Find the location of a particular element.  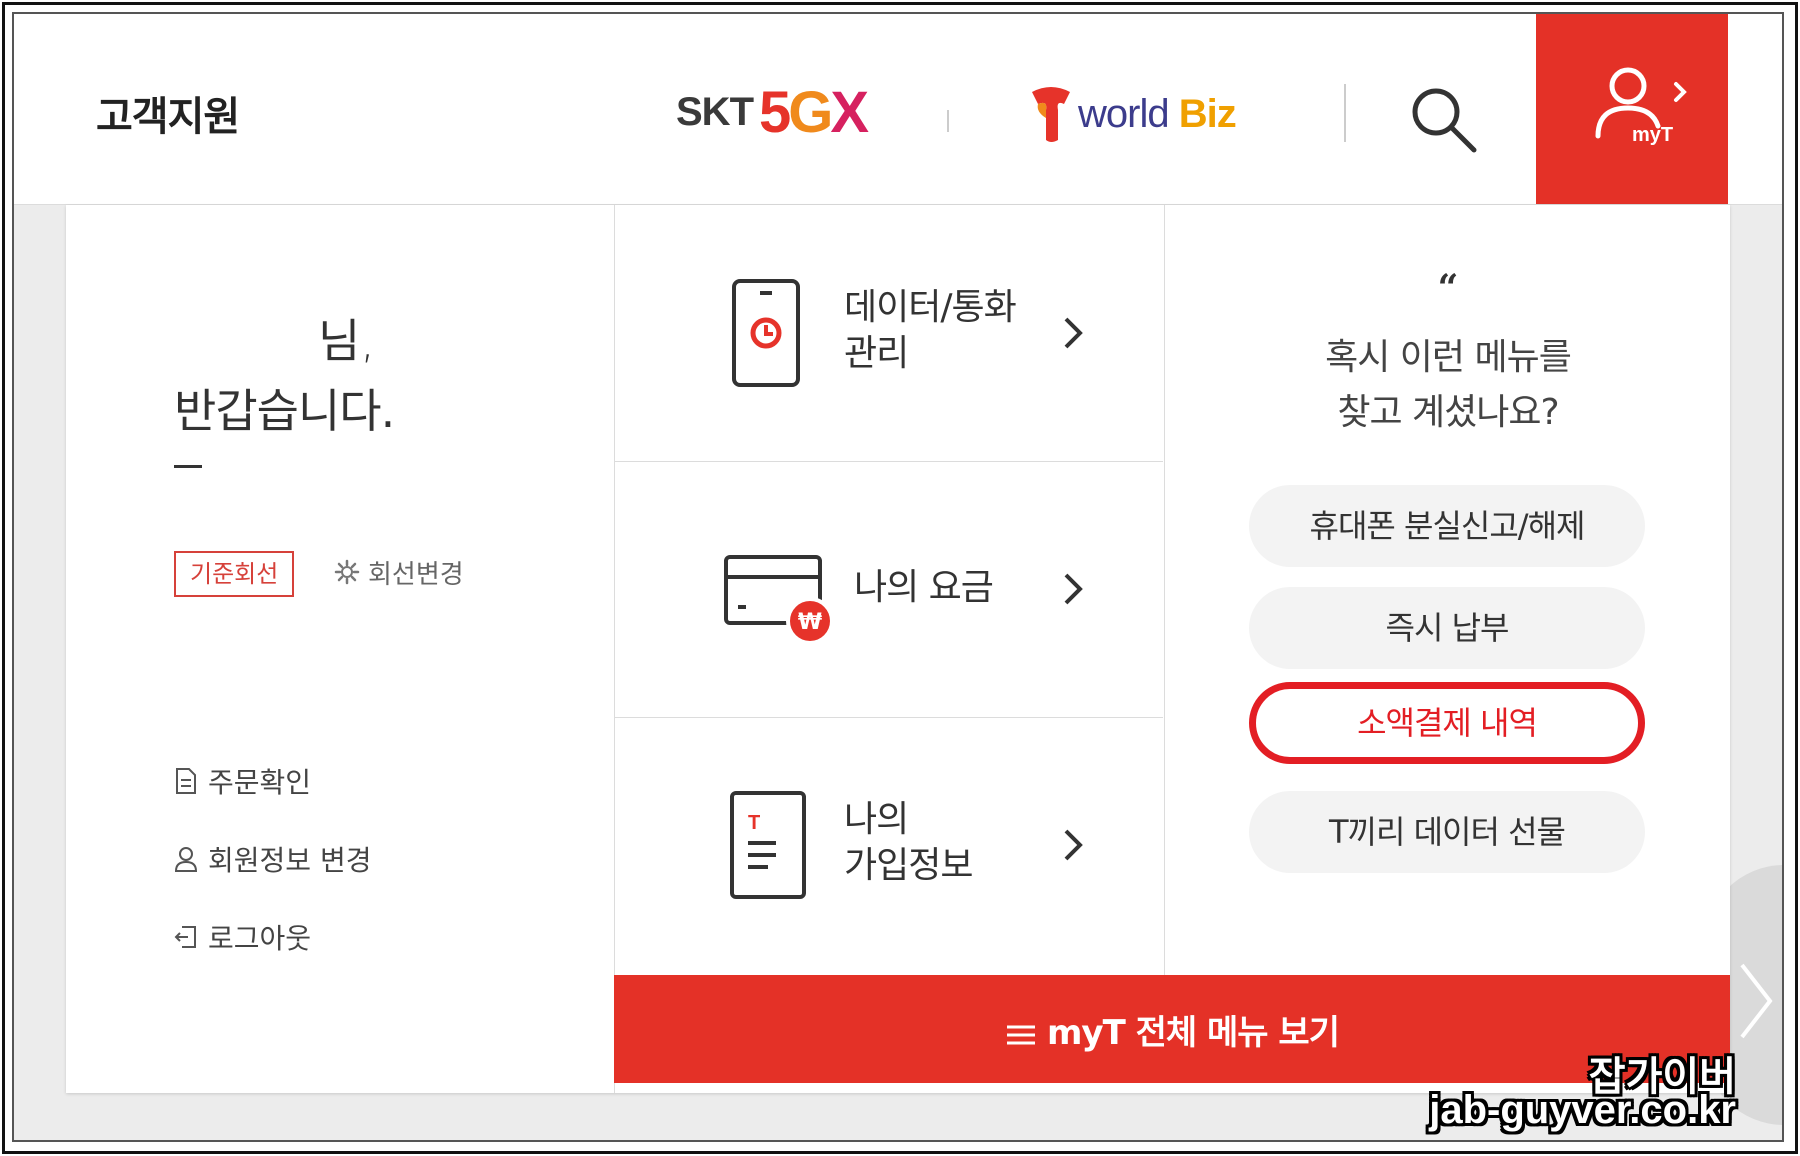

greeting-text: 반갑습니다. is located at coordinates (284, 411).